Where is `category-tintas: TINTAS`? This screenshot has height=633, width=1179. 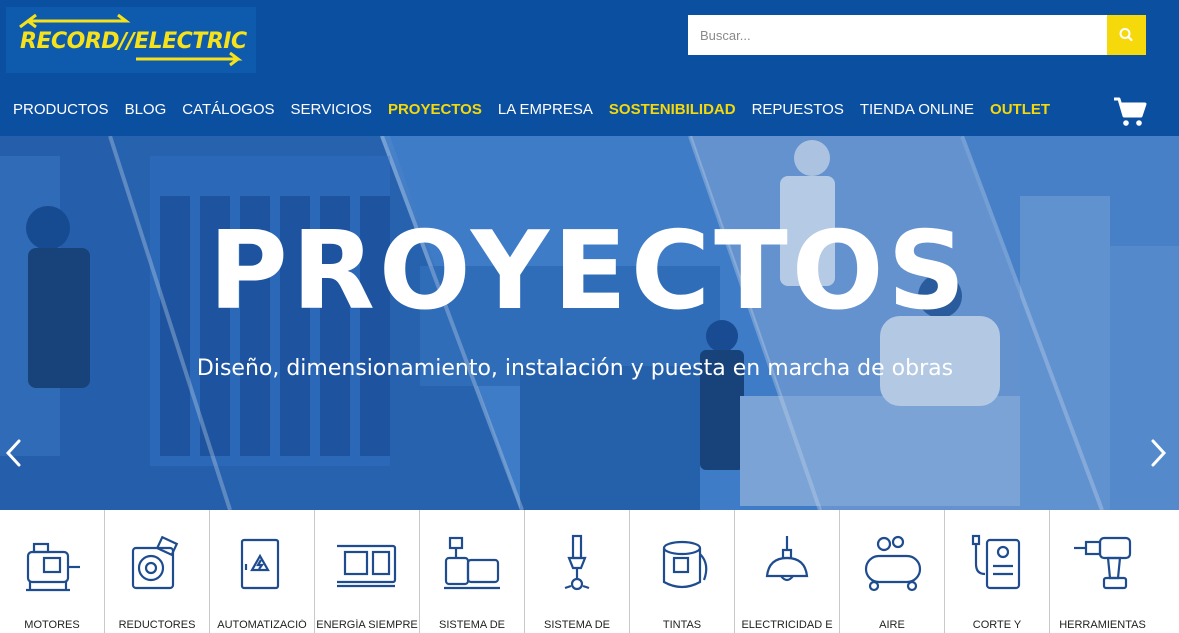
category-tintas: TINTAS is located at coordinates (682, 571).